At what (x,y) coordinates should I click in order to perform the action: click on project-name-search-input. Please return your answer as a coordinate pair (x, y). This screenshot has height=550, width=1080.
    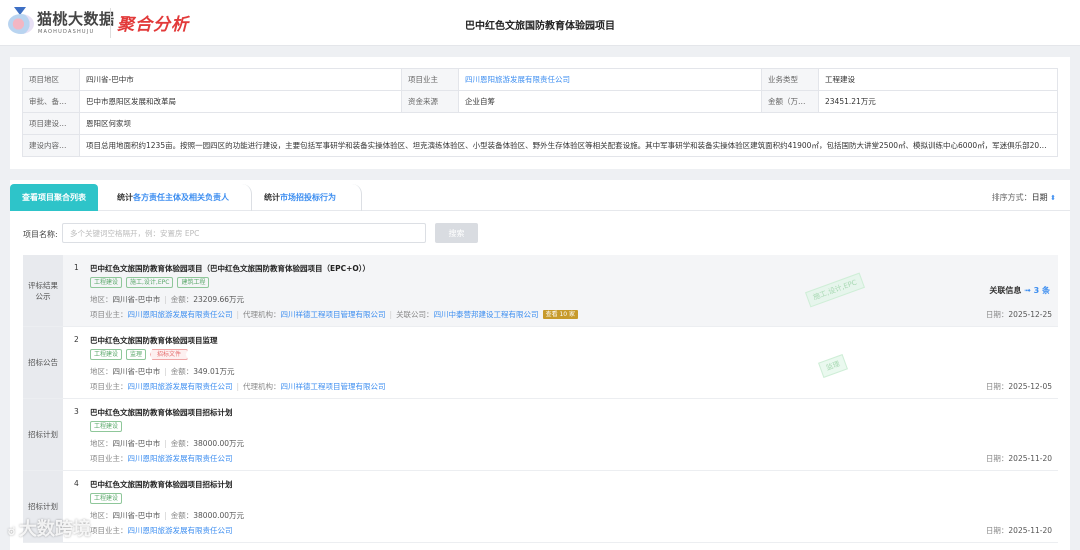
    Looking at the image, I should click on (244, 233).